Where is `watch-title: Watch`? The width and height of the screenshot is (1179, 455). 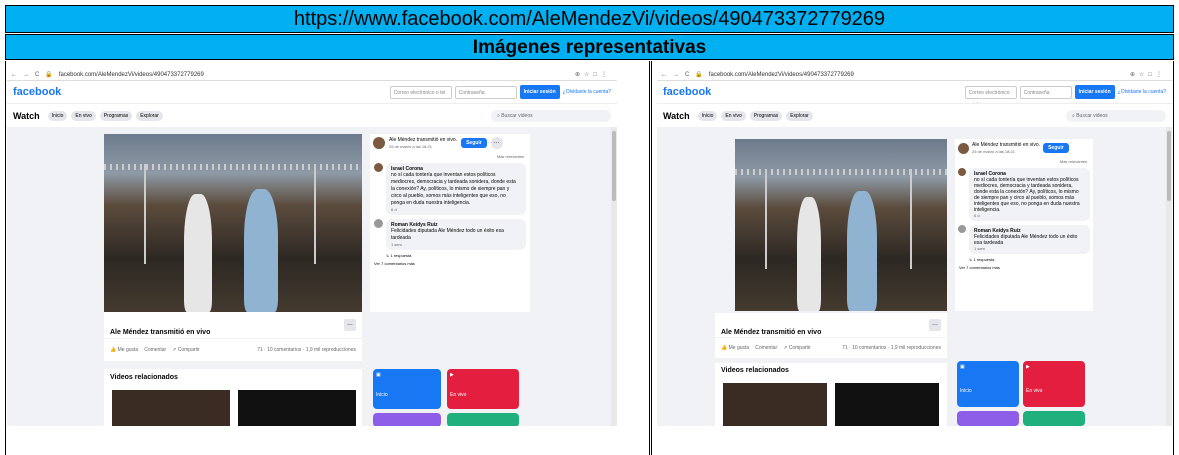
watch-title: Watch is located at coordinates (676, 115).